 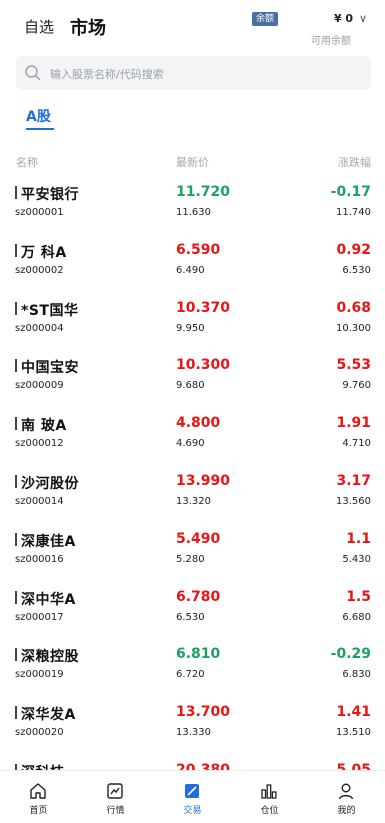 I want to click on stock-code: sz000009, so click(x=39, y=386).